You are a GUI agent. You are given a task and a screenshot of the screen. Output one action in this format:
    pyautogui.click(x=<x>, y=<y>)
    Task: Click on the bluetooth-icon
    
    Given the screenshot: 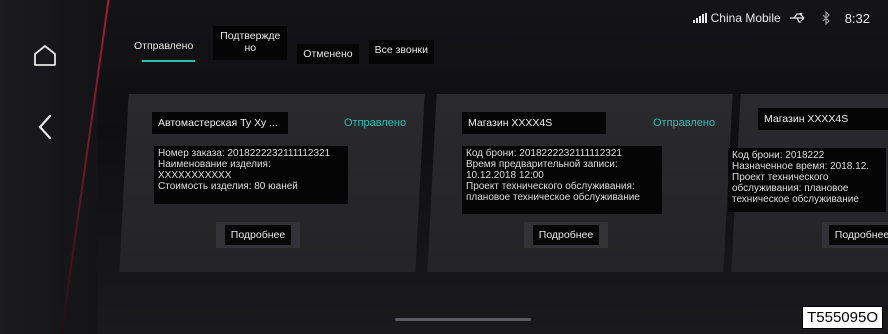 What is the action you would take?
    pyautogui.click(x=826, y=18)
    